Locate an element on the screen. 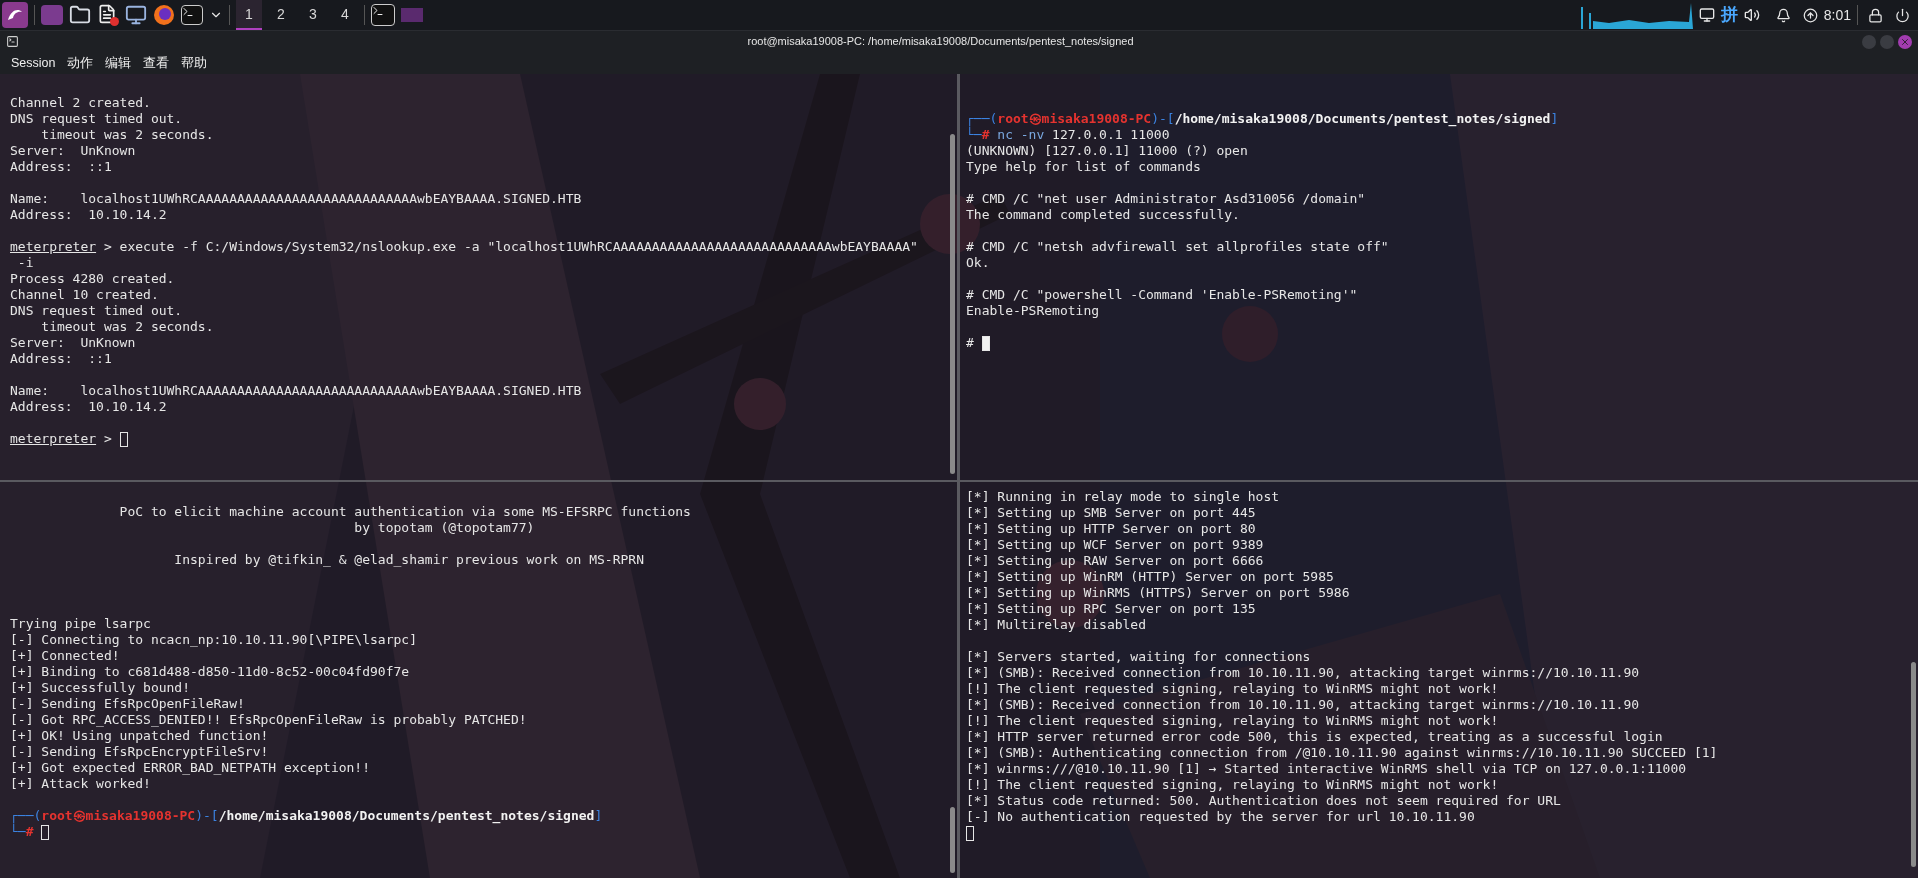 The image size is (1918, 878). menu-item: 动作 is located at coordinates (80, 63).